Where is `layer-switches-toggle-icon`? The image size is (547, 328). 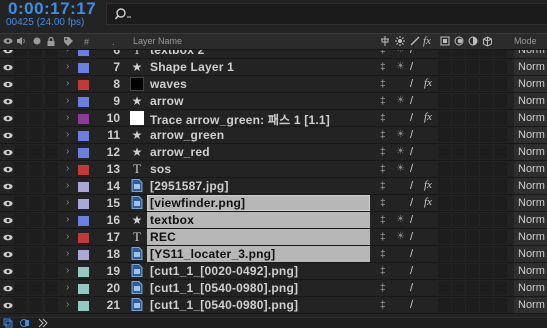 layer-switches-toggle-icon is located at coordinates (8, 323).